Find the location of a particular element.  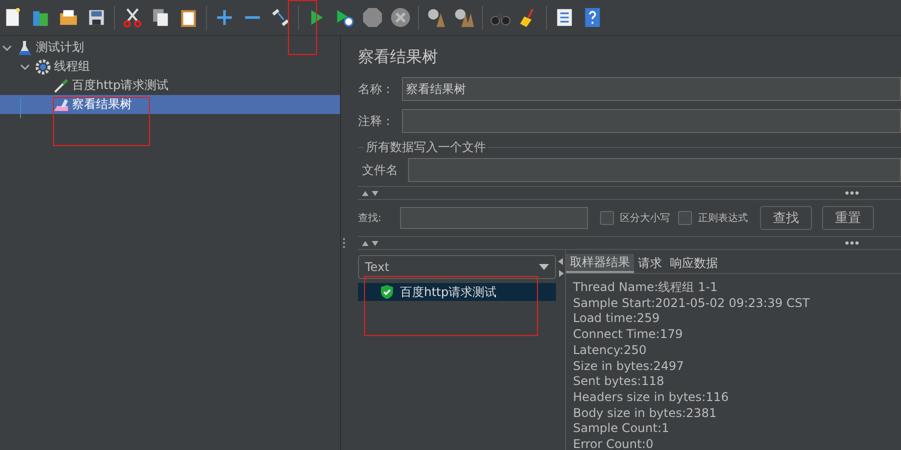

flask-icon is located at coordinates (25, 48).